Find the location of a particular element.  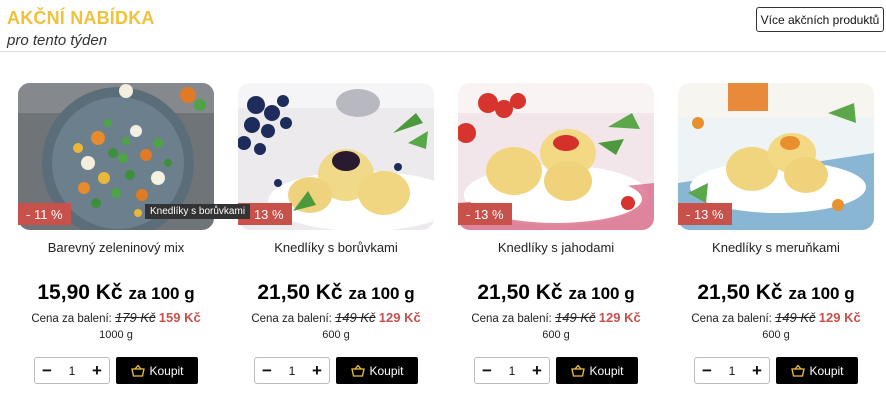

price-value: 15,90 Kč is located at coordinates (80, 292).